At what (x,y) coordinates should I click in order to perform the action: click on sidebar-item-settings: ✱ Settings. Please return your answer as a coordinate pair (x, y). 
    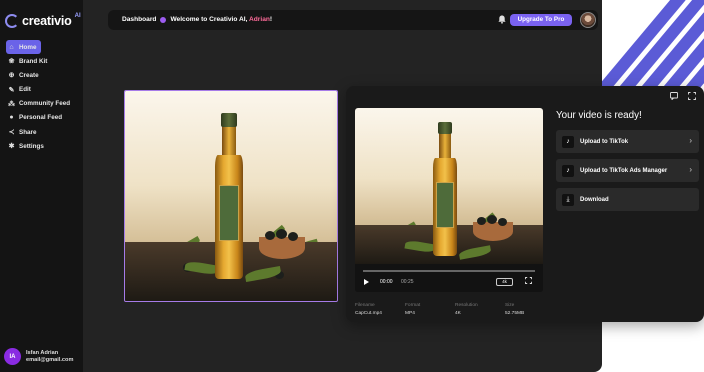
    Looking at the image, I should click on (43, 146).